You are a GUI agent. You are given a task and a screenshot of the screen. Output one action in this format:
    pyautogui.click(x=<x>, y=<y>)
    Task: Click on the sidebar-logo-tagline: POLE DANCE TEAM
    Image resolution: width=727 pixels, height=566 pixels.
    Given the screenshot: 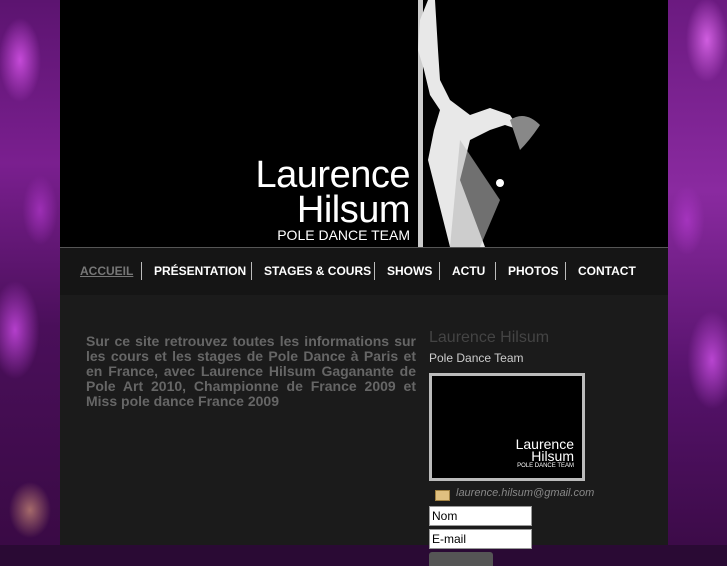 What is the action you would take?
    pyautogui.click(x=545, y=466)
    